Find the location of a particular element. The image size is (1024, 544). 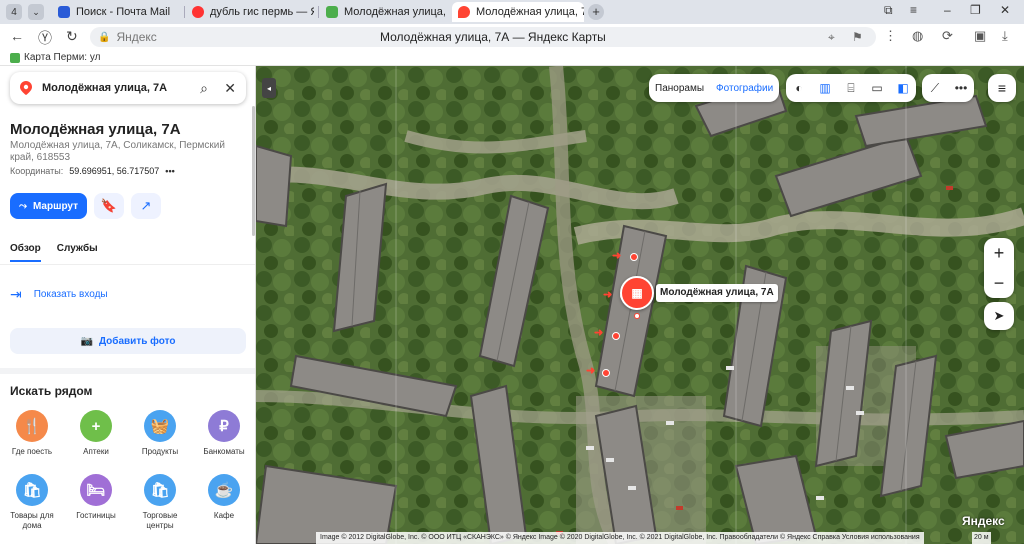

zoom-out-button: − is located at coordinates (999, 283).